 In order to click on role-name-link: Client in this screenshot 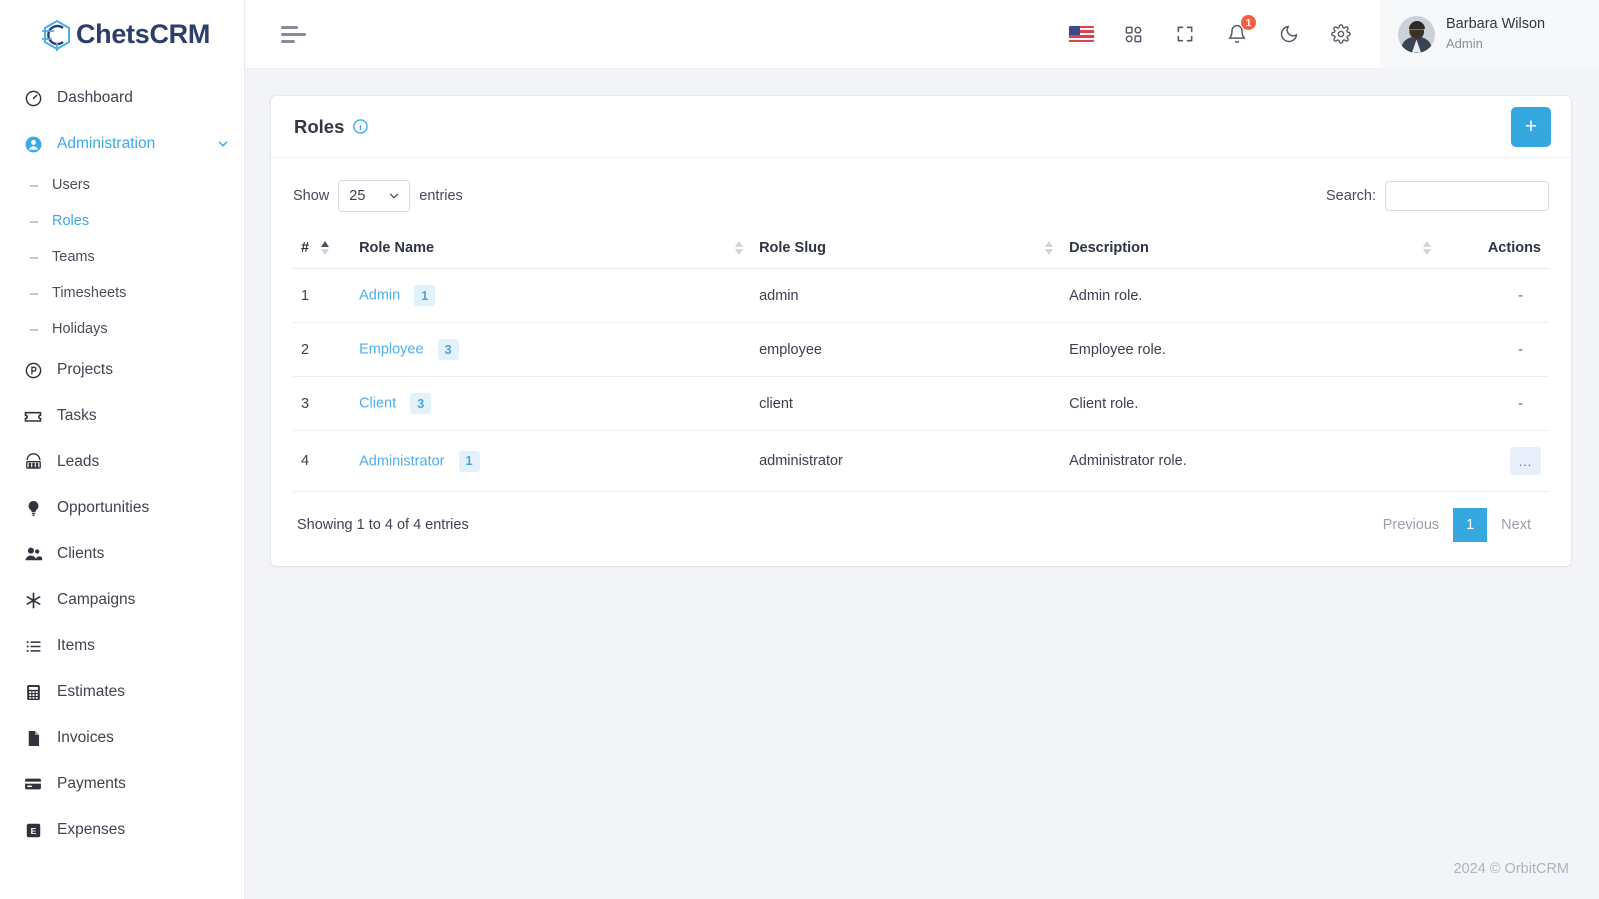, I will do `click(377, 403)`.